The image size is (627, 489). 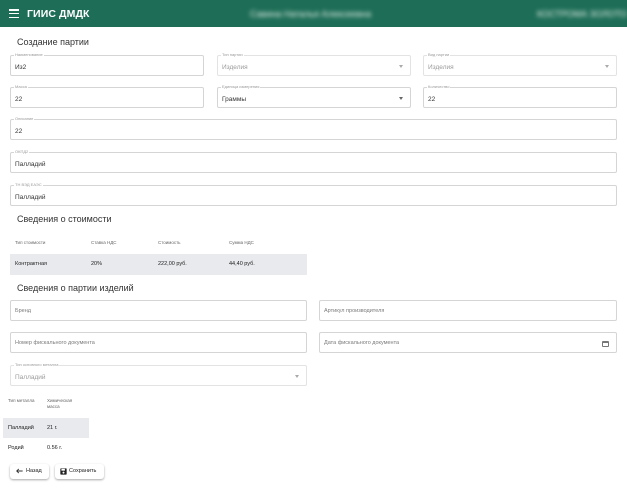 What do you see at coordinates (23, 311) in the screenshot?
I see `brand-placeholder: Бренд` at bounding box center [23, 311].